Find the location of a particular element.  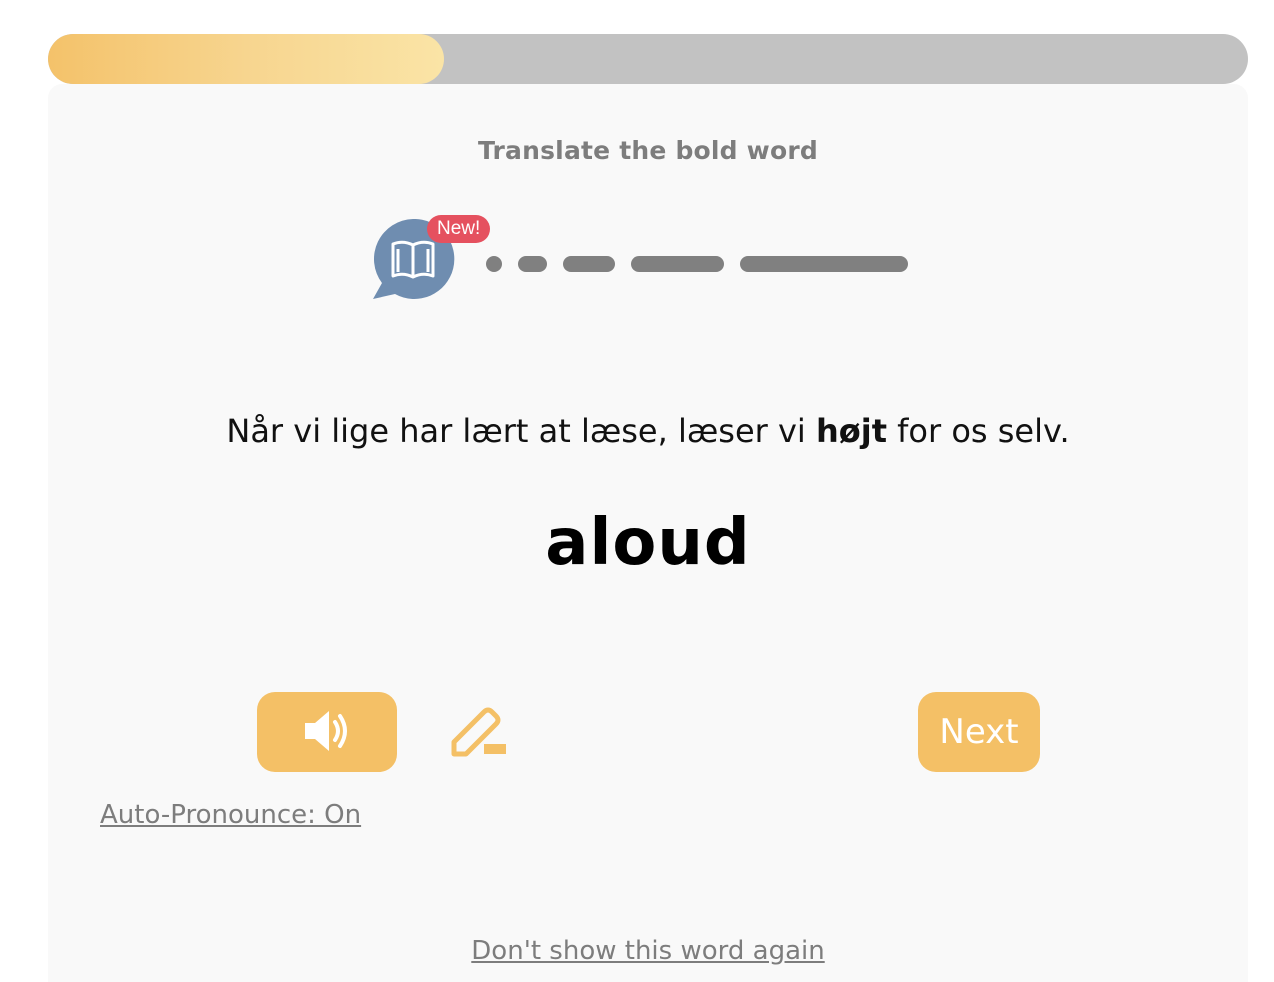

hide-word-link: Don't show this word again is located at coordinates (648, 951).